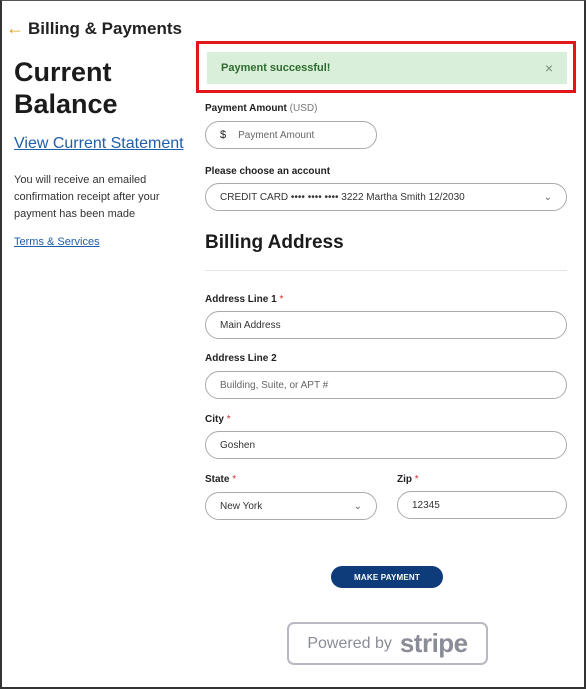 The image size is (586, 689). What do you see at coordinates (386, 445) in the screenshot?
I see `city-input: Goshen` at bounding box center [386, 445].